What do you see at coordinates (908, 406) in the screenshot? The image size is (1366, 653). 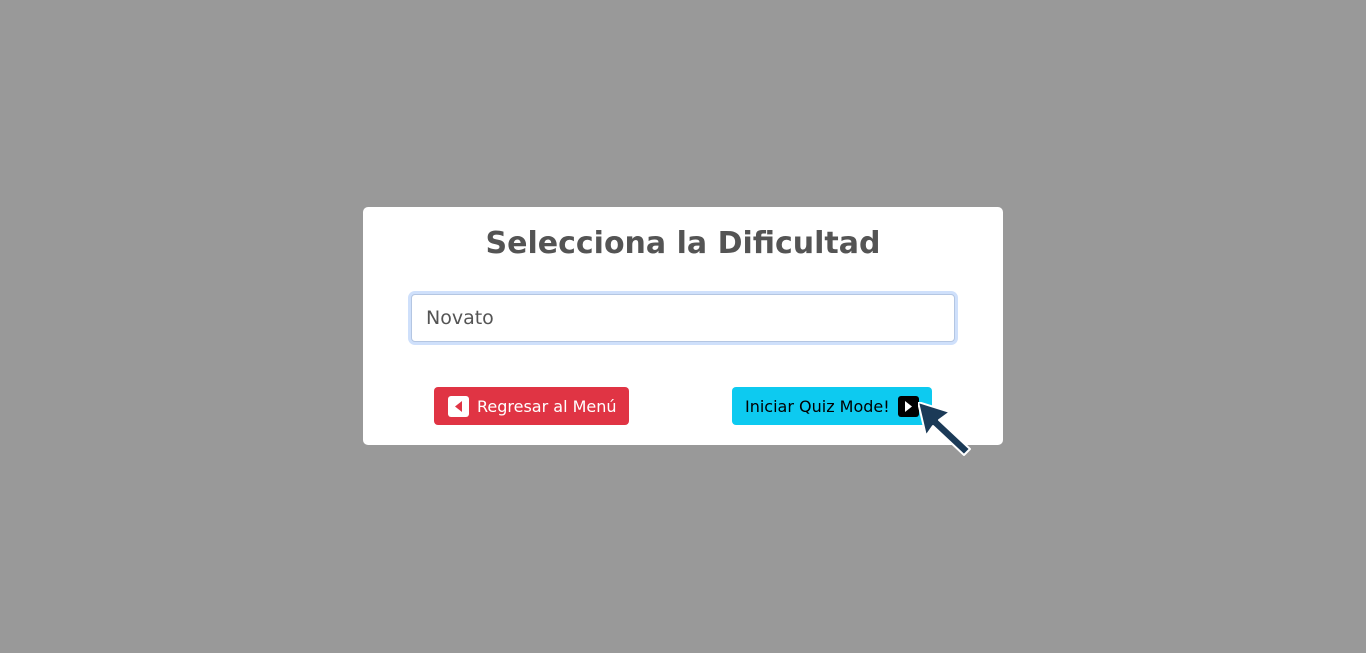 I see `caret-right-icon` at bounding box center [908, 406].